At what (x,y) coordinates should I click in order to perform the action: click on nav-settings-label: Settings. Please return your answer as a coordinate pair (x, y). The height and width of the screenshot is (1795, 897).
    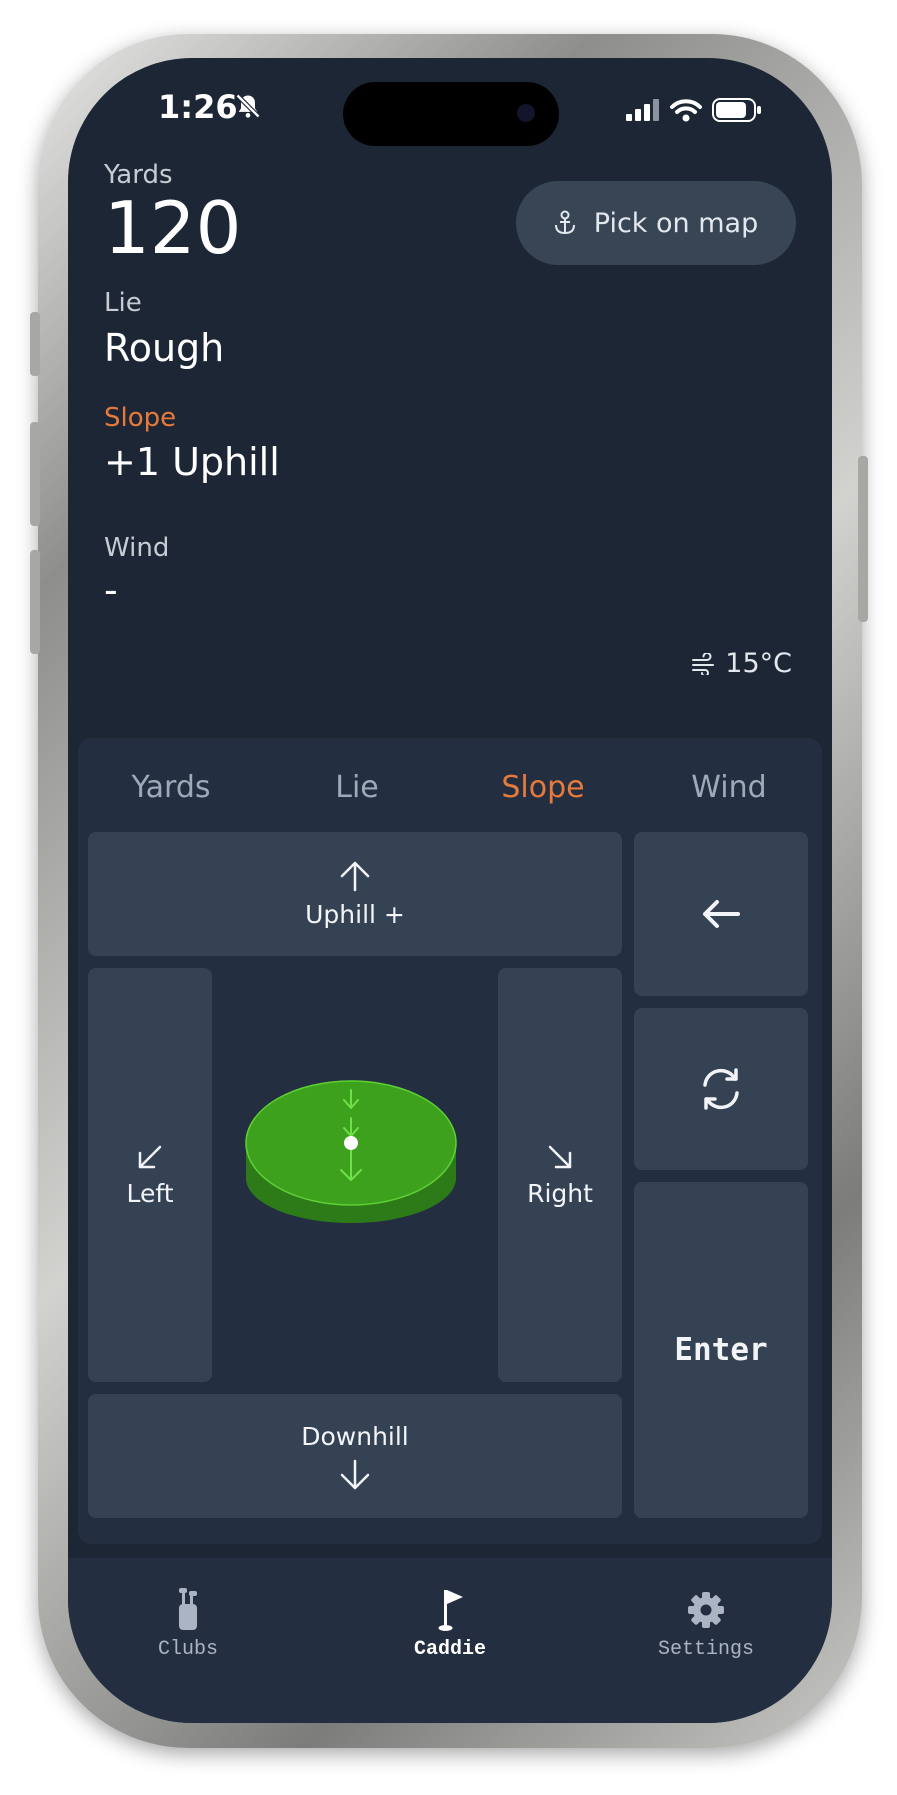
    Looking at the image, I should click on (705, 1649).